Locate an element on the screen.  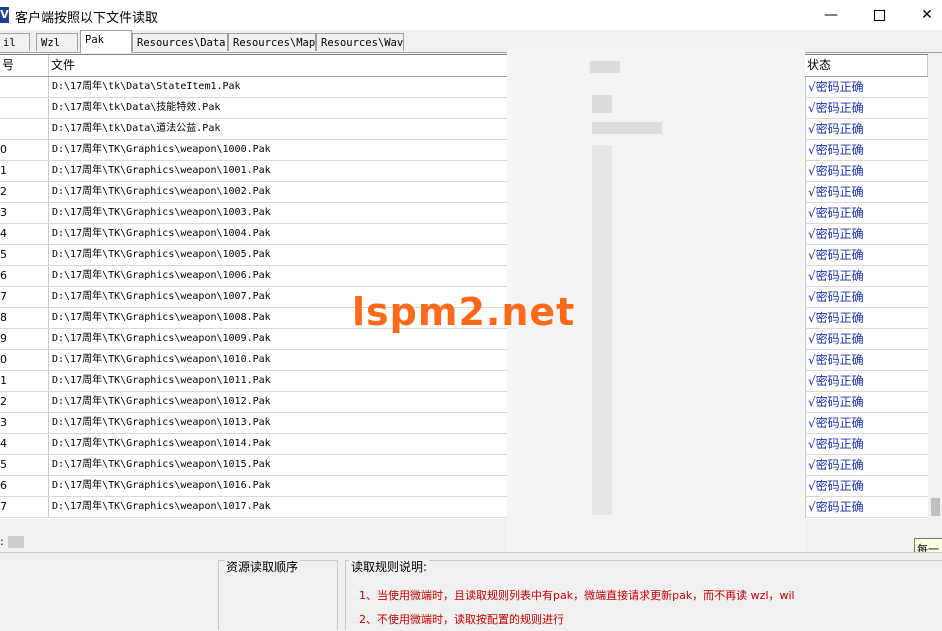
read-rules-title: 读取规则说明: is located at coordinates (389, 566).